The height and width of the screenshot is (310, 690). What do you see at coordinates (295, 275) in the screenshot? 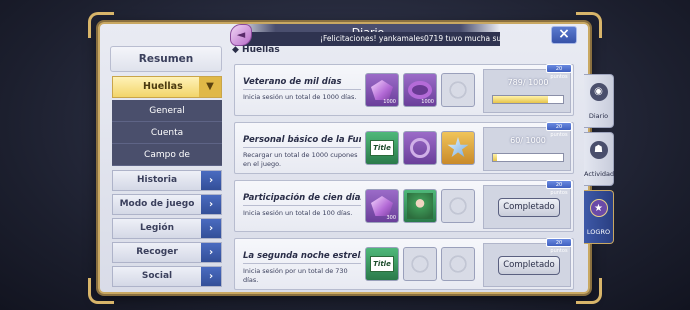
I see `achievement-description: Inicia sesión por un total de 730 días.` at bounding box center [295, 275].